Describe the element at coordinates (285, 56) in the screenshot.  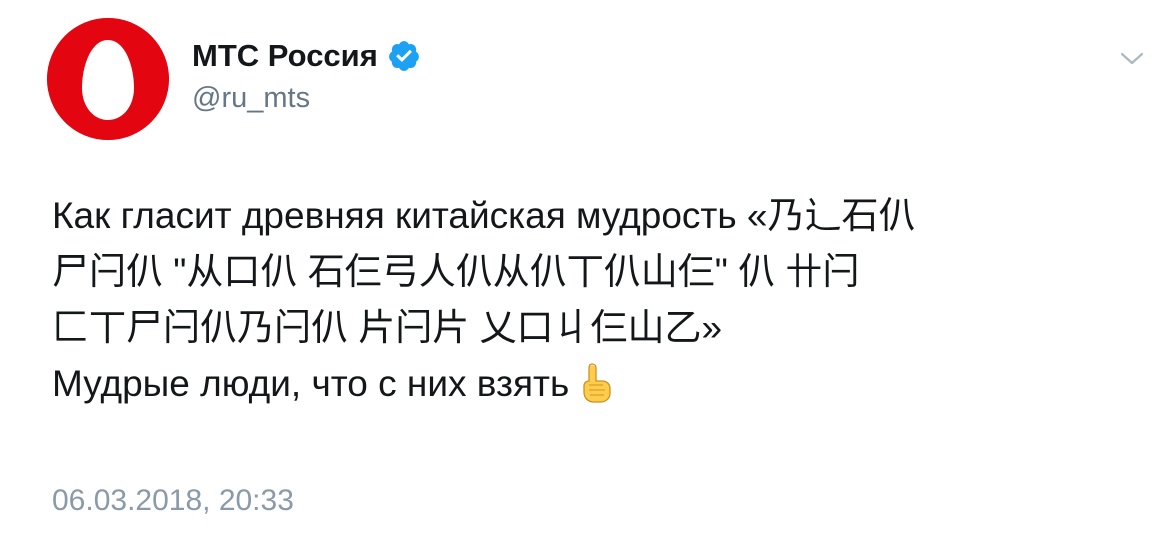
I see `display-name: МТС Россия` at that location.